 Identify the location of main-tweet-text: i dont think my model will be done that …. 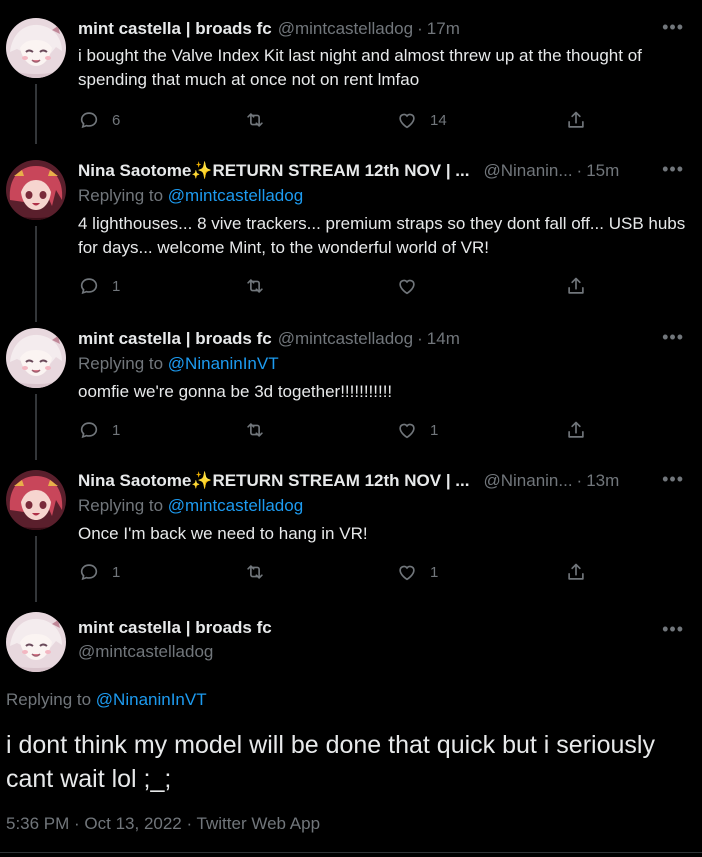
(330, 762).